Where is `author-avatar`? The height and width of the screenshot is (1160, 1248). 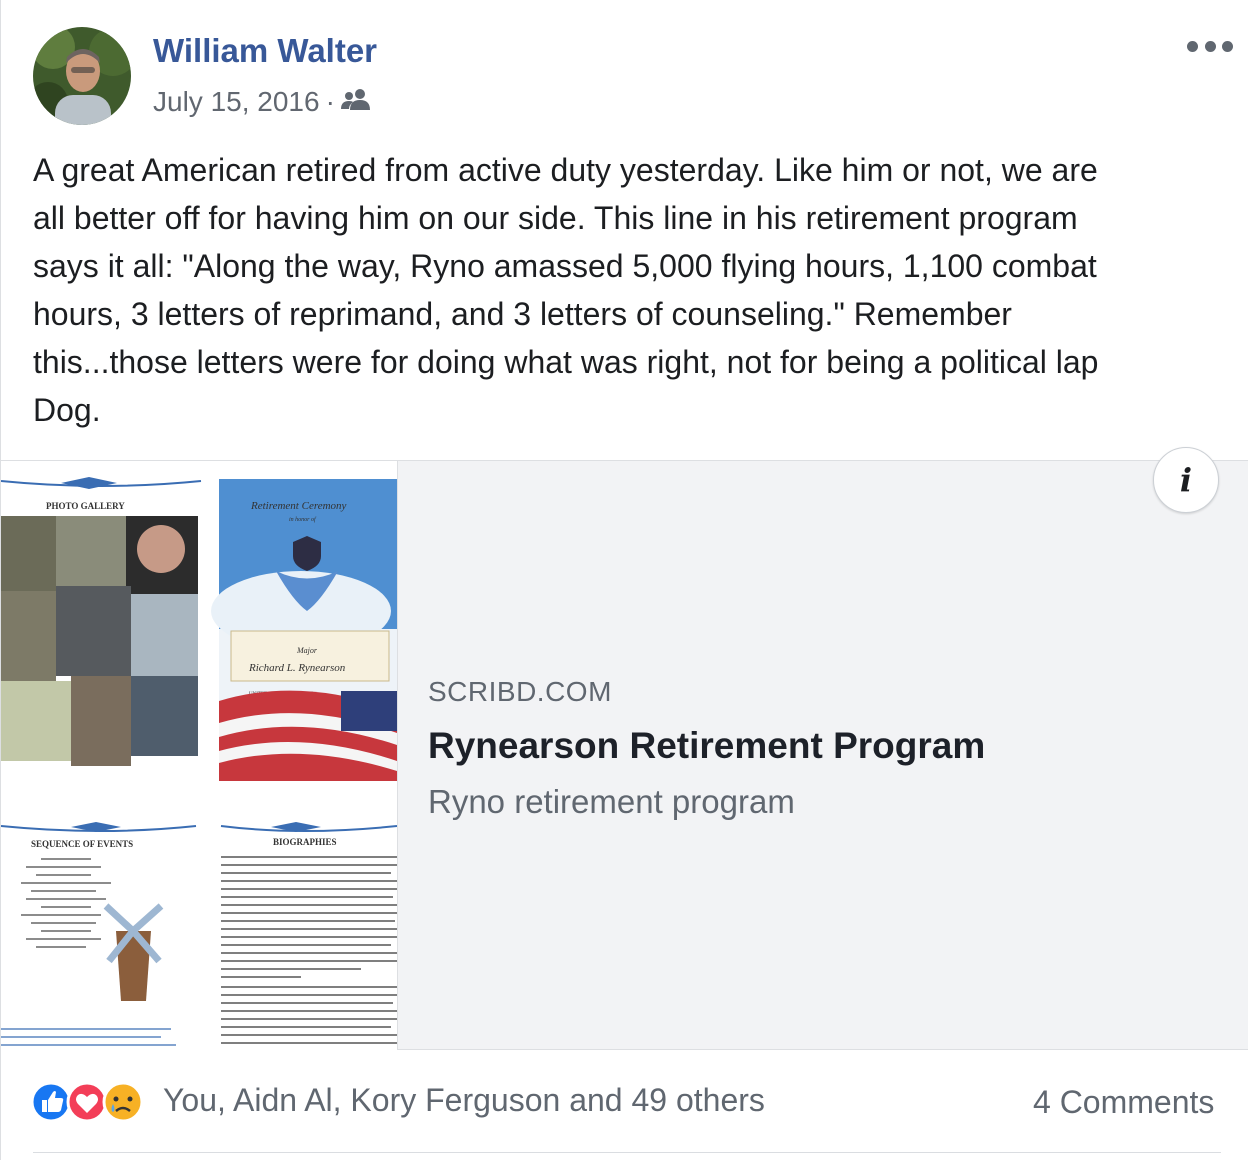
author-avatar is located at coordinates (82, 76).